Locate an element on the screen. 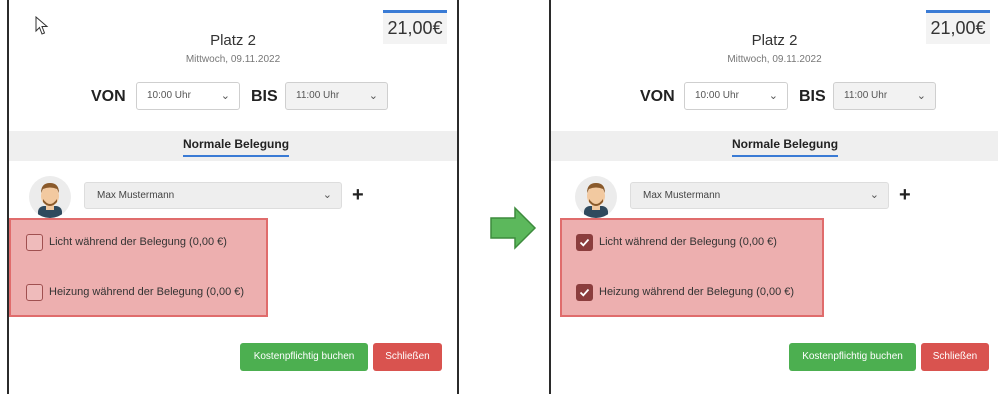 This screenshot has height=394, width=998. cursor-icon is located at coordinates (42, 25).